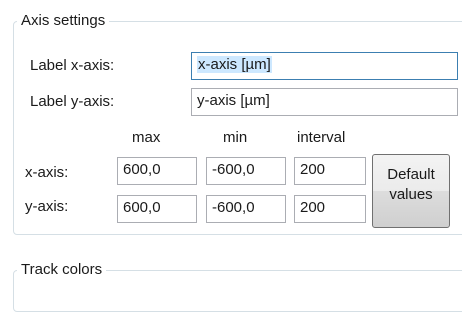  I want to click on default-values-button-line2: values, so click(411, 194).